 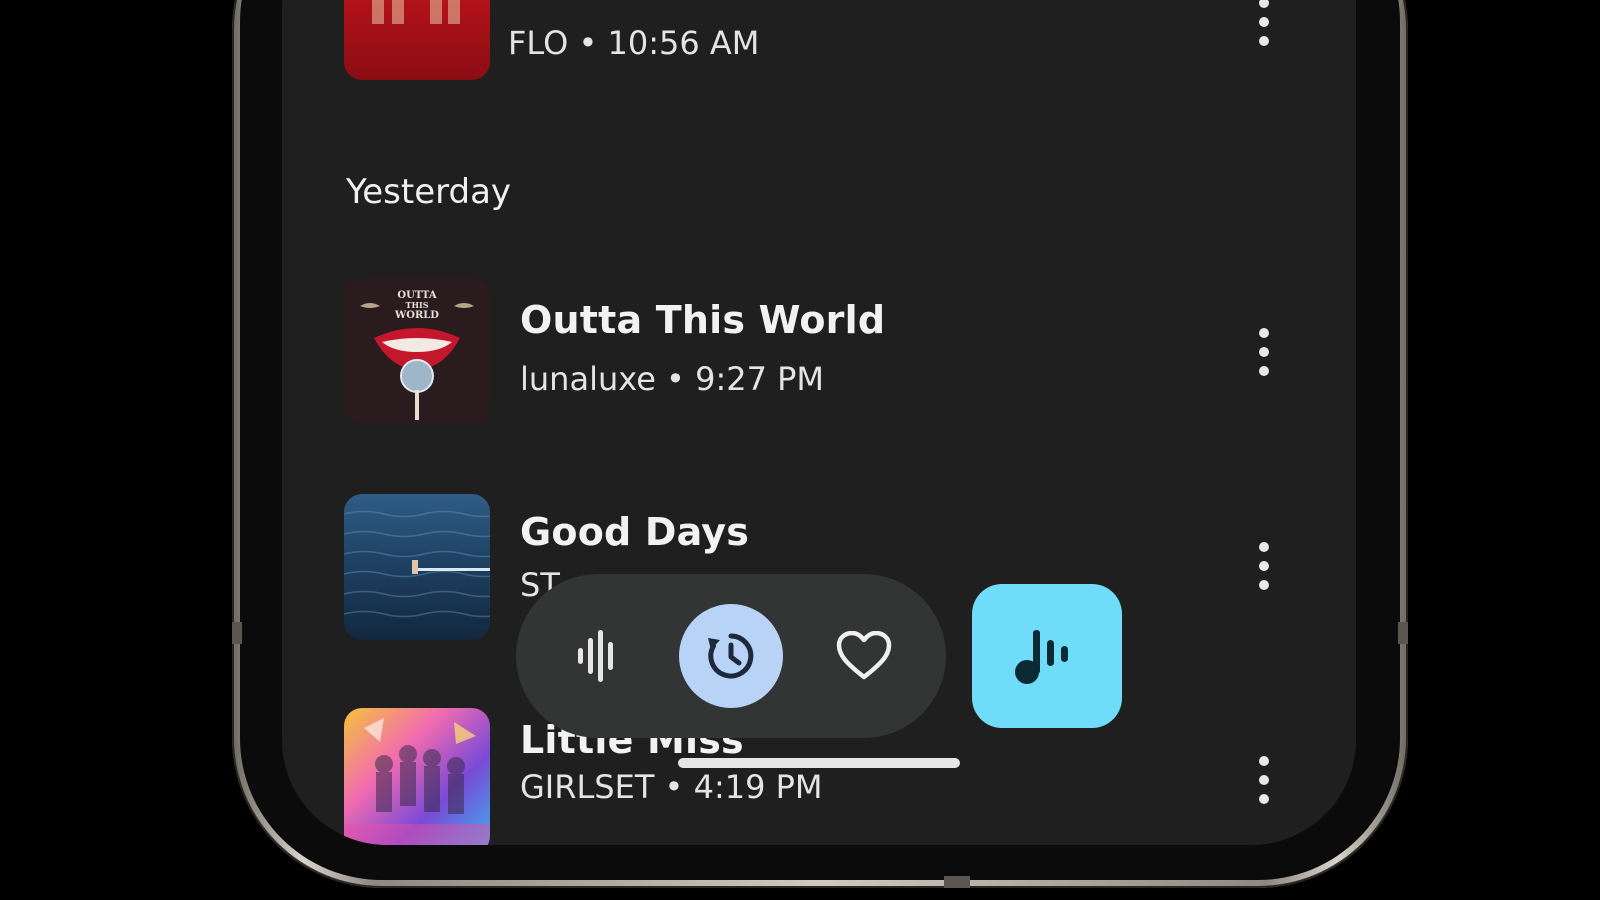 I want to click on recognize-song-button, so click(x=1047, y=656).